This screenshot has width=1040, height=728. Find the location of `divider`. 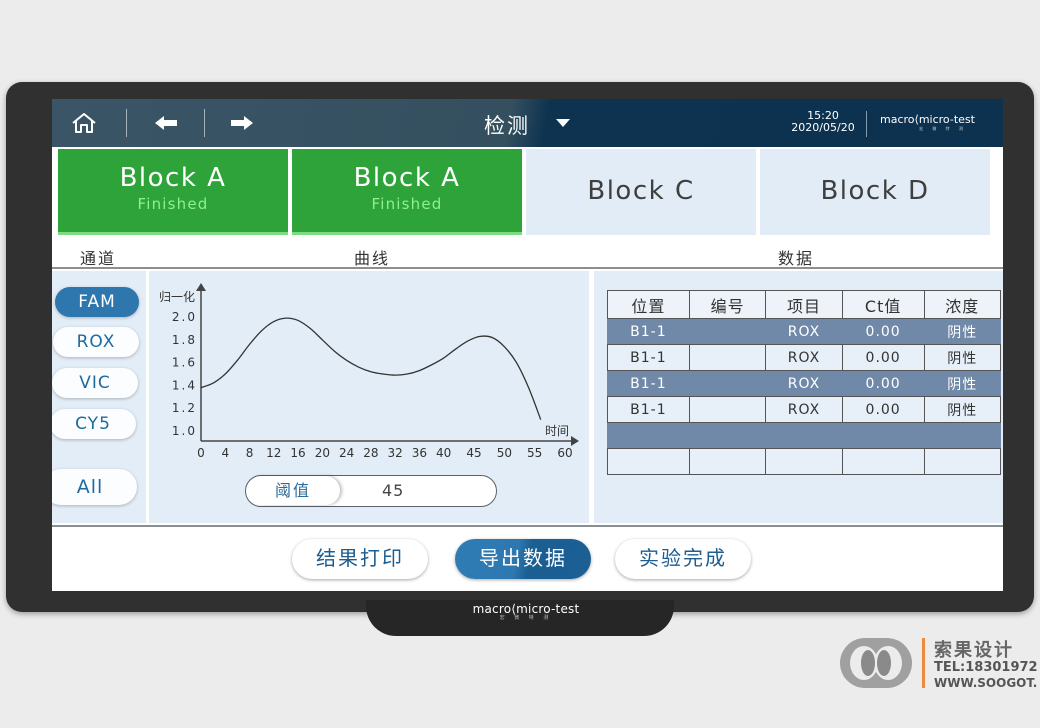

divider is located at coordinates (866, 124).